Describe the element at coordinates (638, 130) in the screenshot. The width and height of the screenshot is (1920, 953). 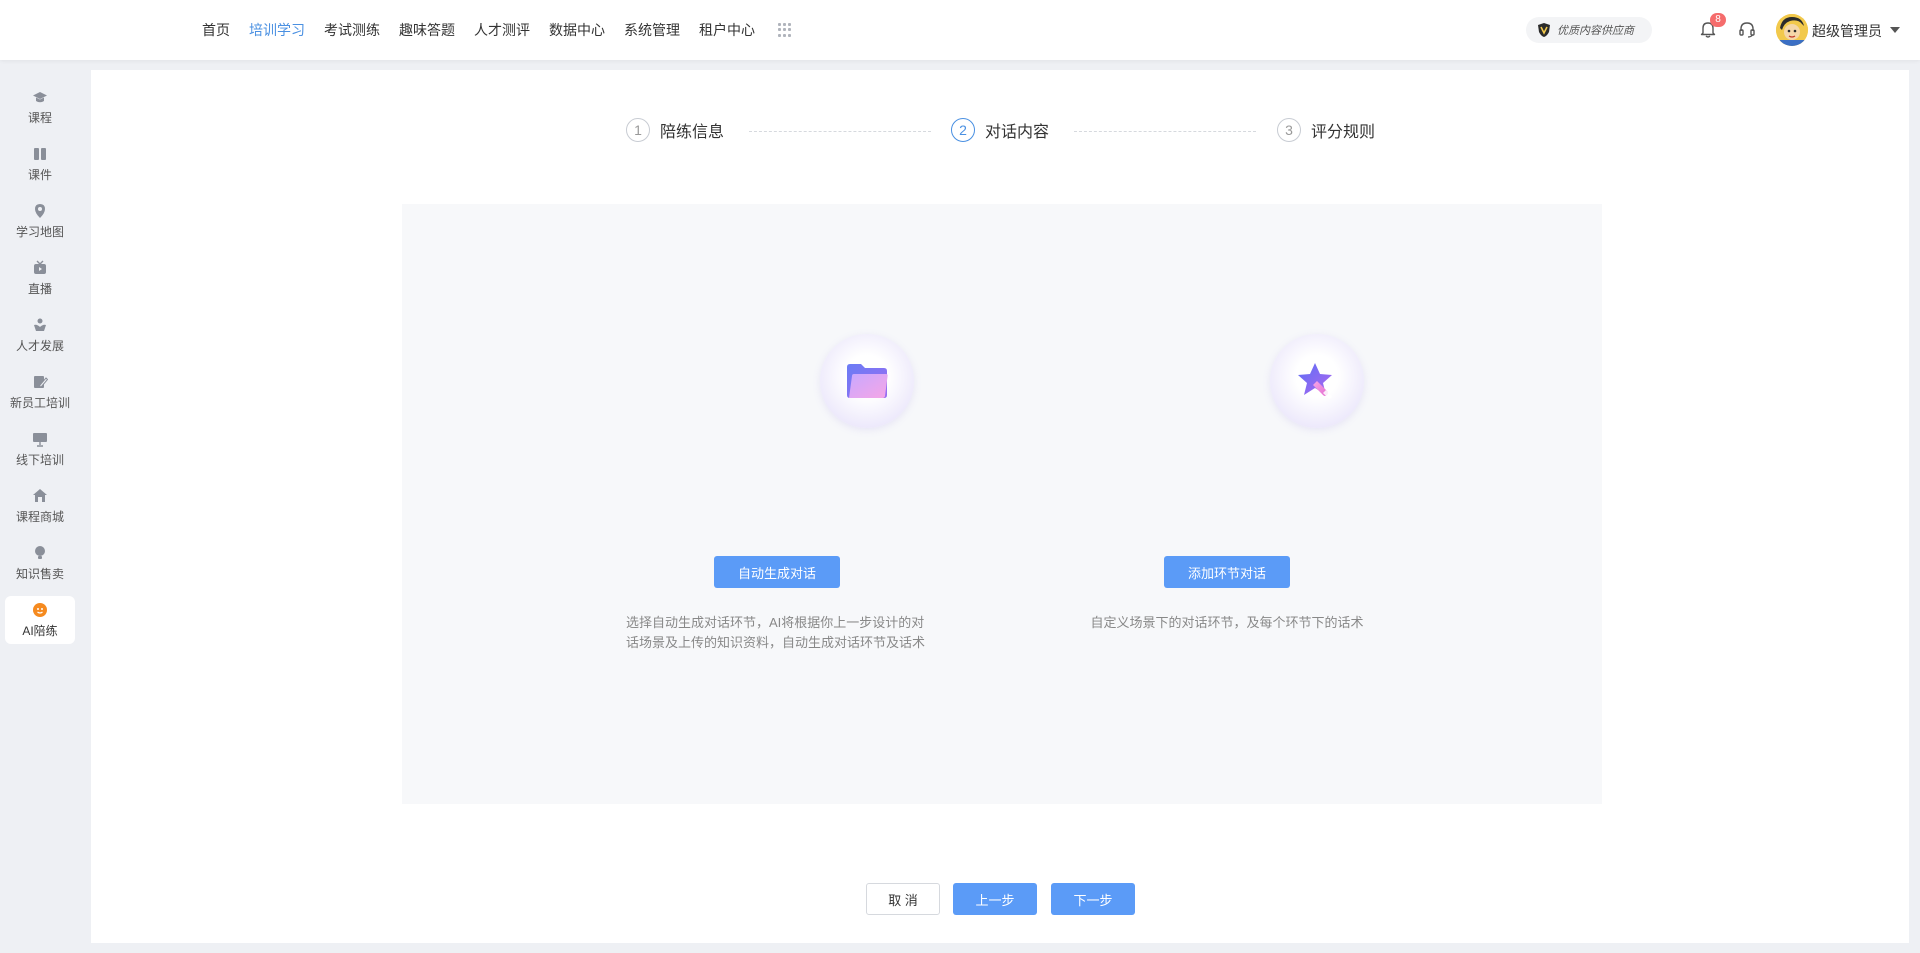
I see `step-number: 1` at that location.